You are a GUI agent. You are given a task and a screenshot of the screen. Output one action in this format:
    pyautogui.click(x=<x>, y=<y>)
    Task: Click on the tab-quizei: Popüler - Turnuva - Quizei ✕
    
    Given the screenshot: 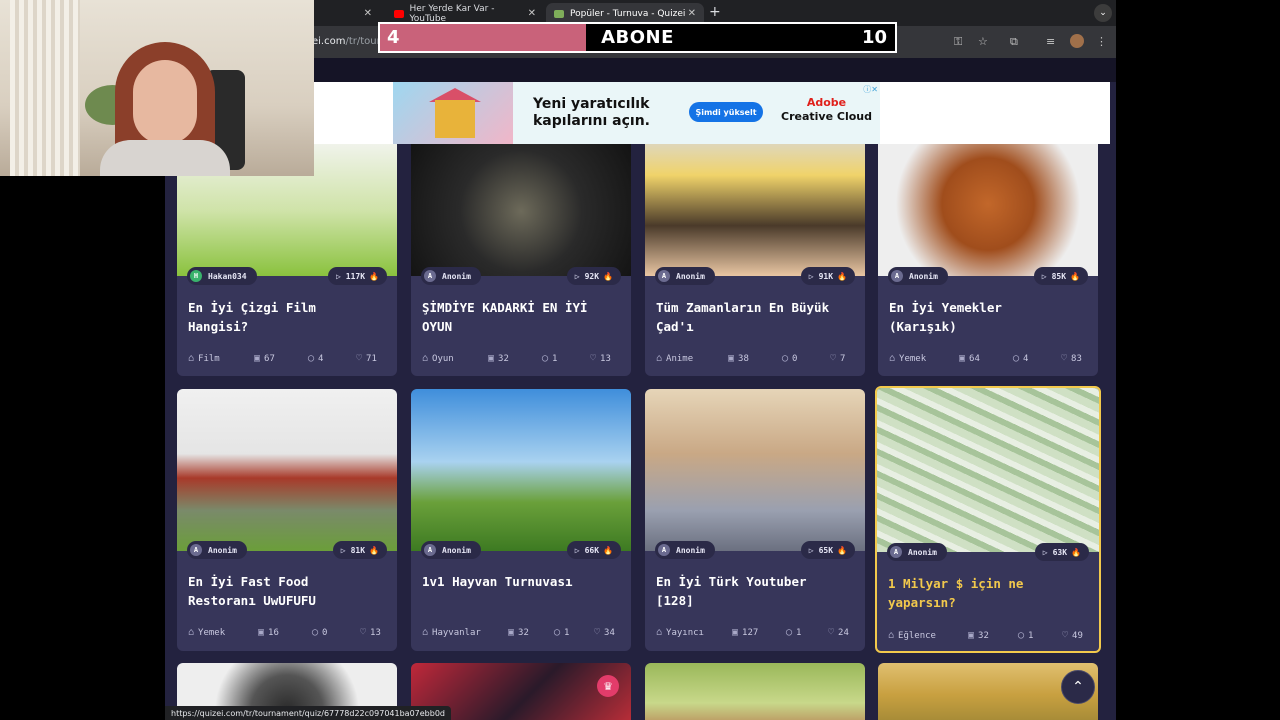 What is the action you would take?
    pyautogui.click(x=625, y=13)
    